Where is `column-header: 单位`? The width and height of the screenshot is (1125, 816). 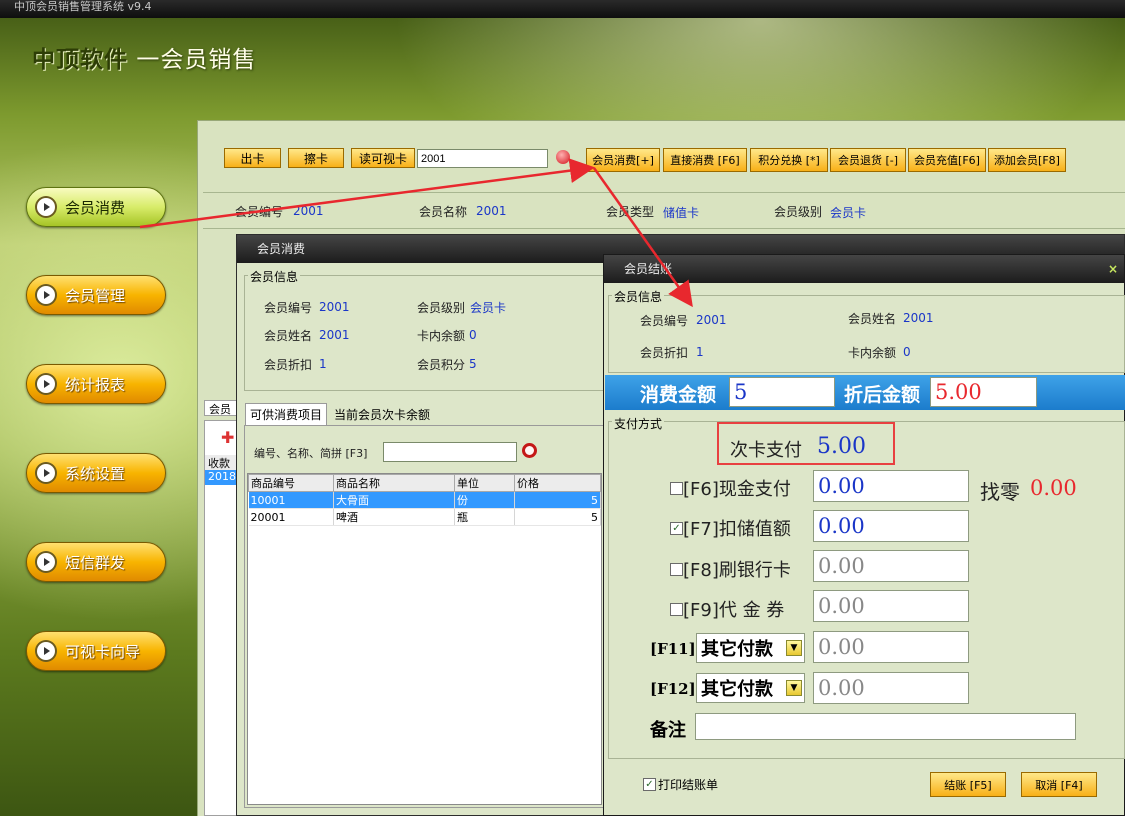 column-header: 单位 is located at coordinates (484, 483).